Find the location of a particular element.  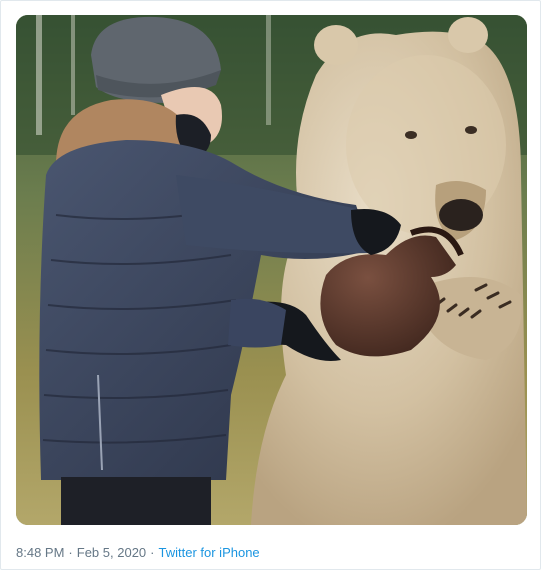

tweet-source-link: Twitter for iPhone is located at coordinates (209, 552).